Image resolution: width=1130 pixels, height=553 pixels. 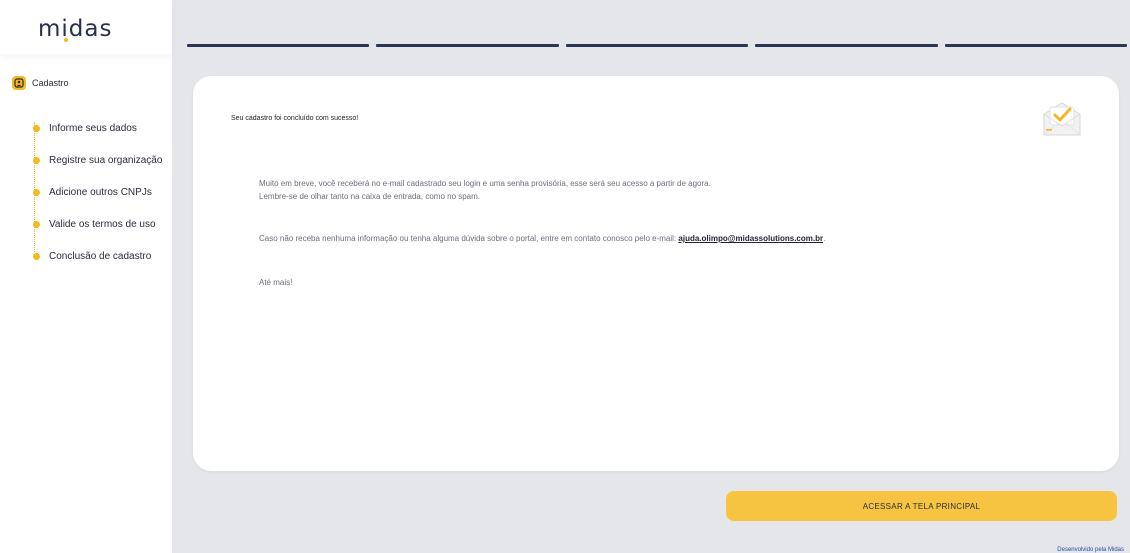 What do you see at coordinates (100, 192) in the screenshot?
I see `step-label: Adicione outros CNPJs` at bounding box center [100, 192].